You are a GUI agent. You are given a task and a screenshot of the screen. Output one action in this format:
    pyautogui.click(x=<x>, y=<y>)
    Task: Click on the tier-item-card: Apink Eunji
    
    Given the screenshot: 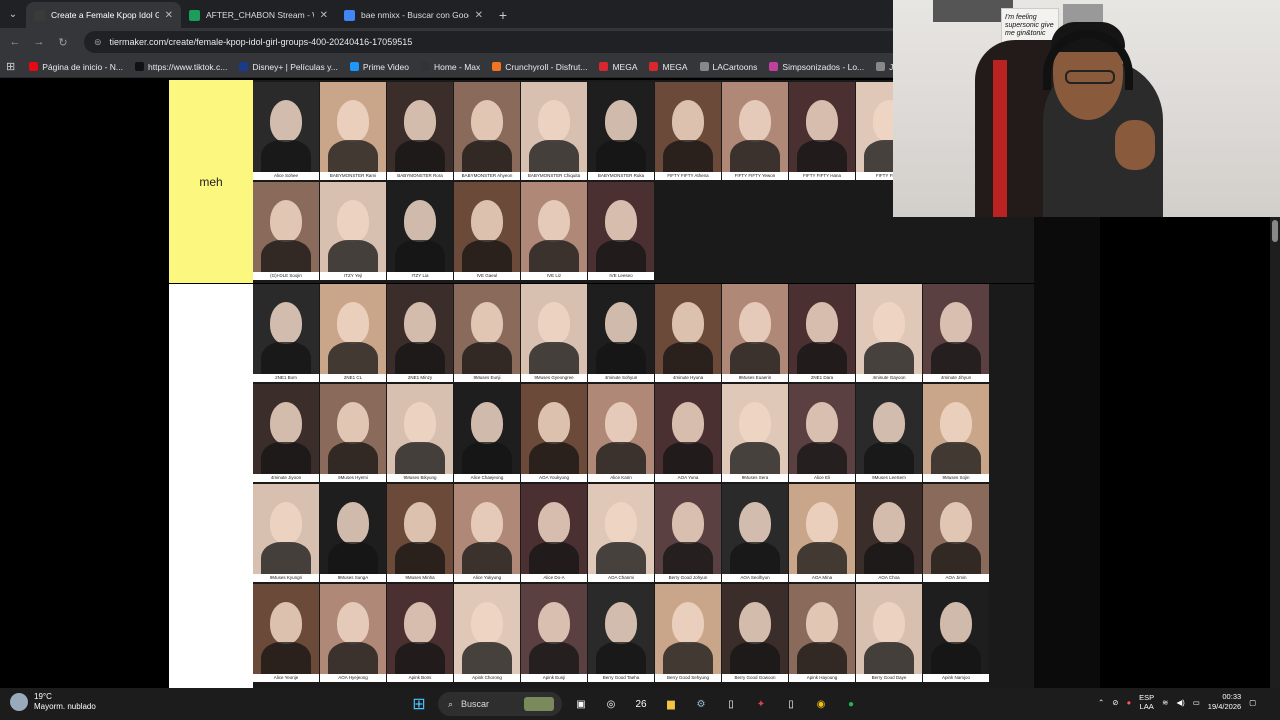 What is the action you would take?
    pyautogui.click(x=554, y=633)
    